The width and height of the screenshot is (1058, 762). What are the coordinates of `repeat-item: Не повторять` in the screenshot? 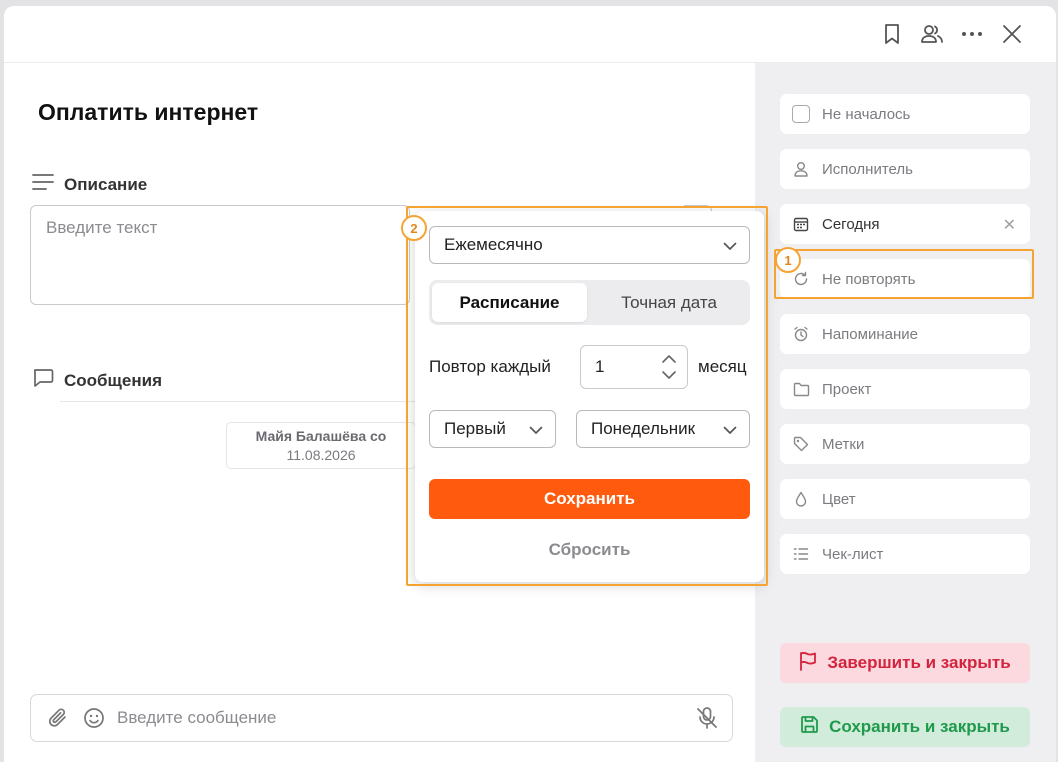 It's located at (905, 279).